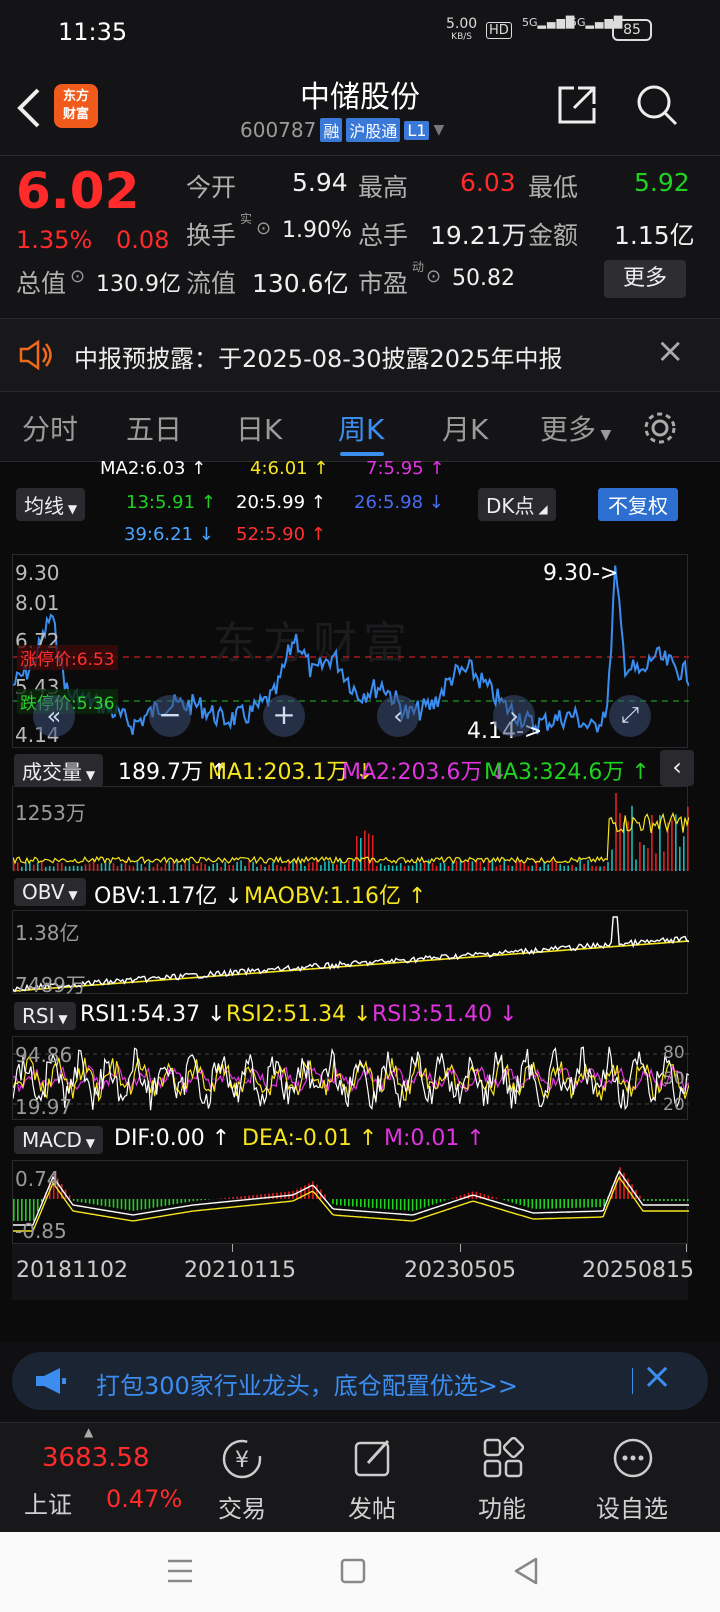 The width and height of the screenshot is (720, 1612). I want to click on nav-trade: ¥ 交易, so click(242, 1478).